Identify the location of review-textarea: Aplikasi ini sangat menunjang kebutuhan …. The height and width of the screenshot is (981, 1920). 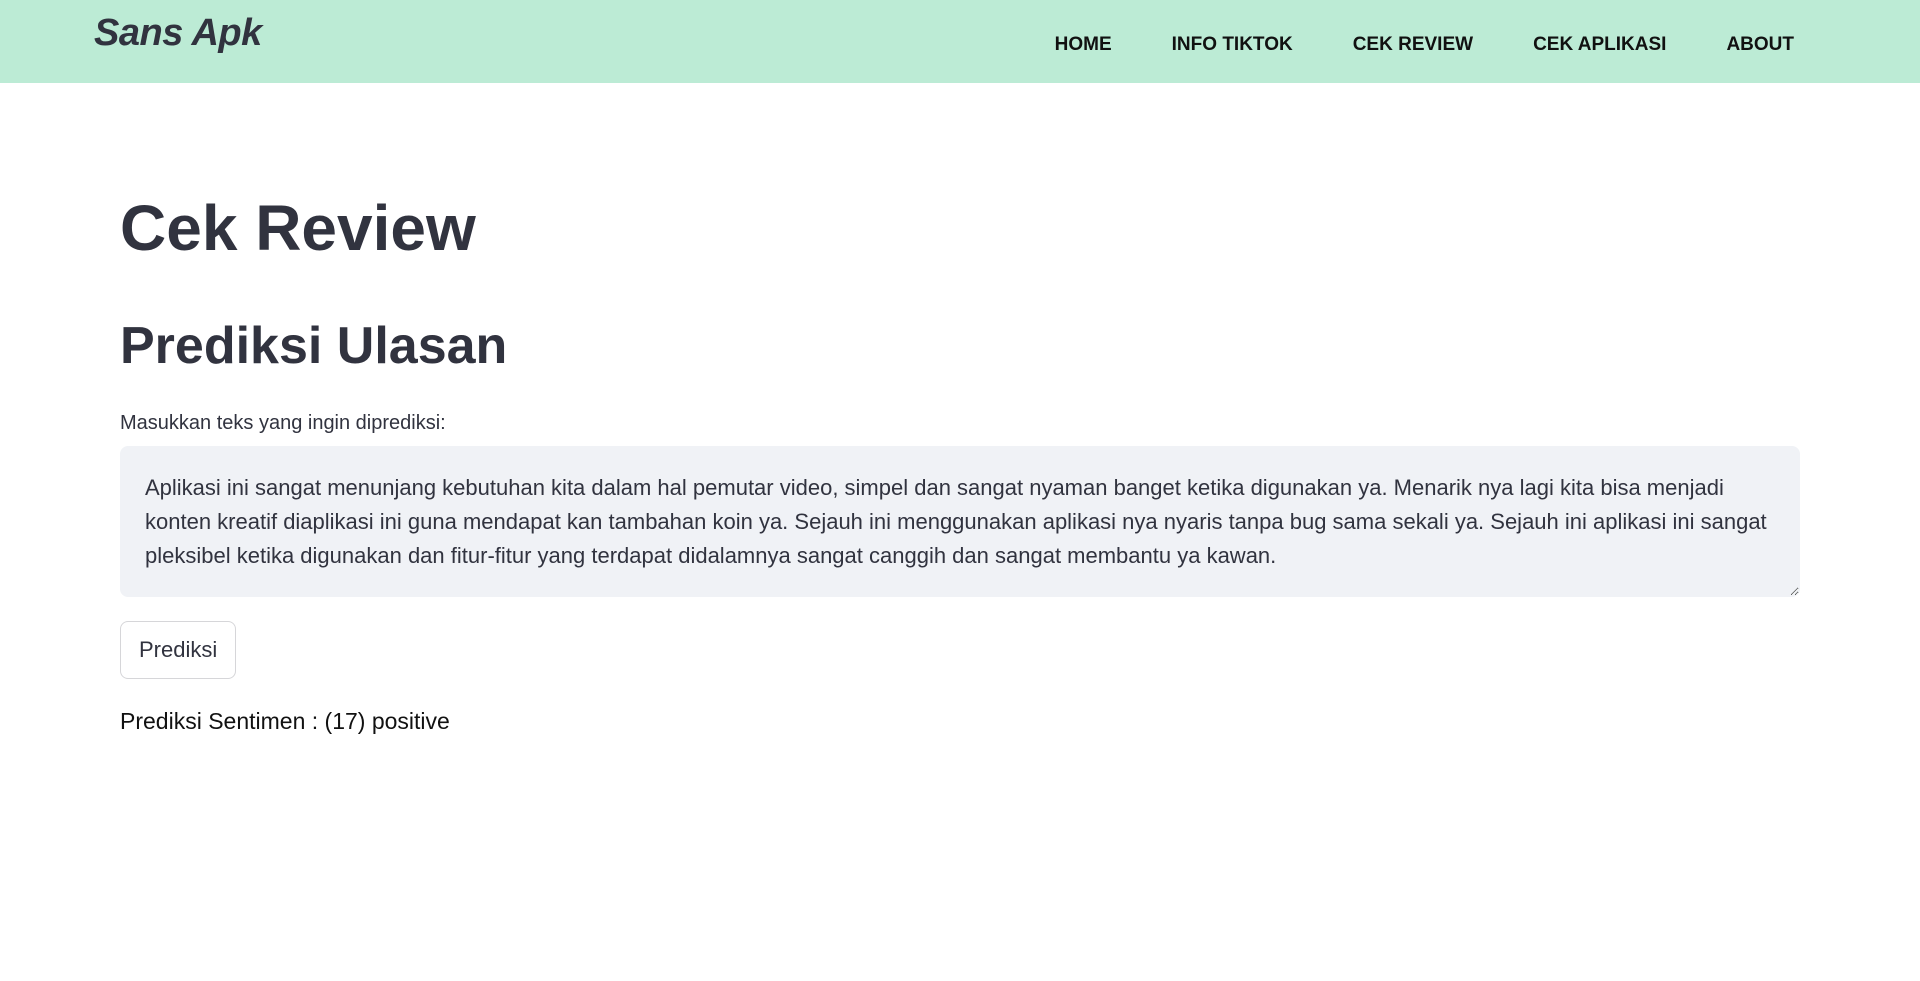
(960, 521).